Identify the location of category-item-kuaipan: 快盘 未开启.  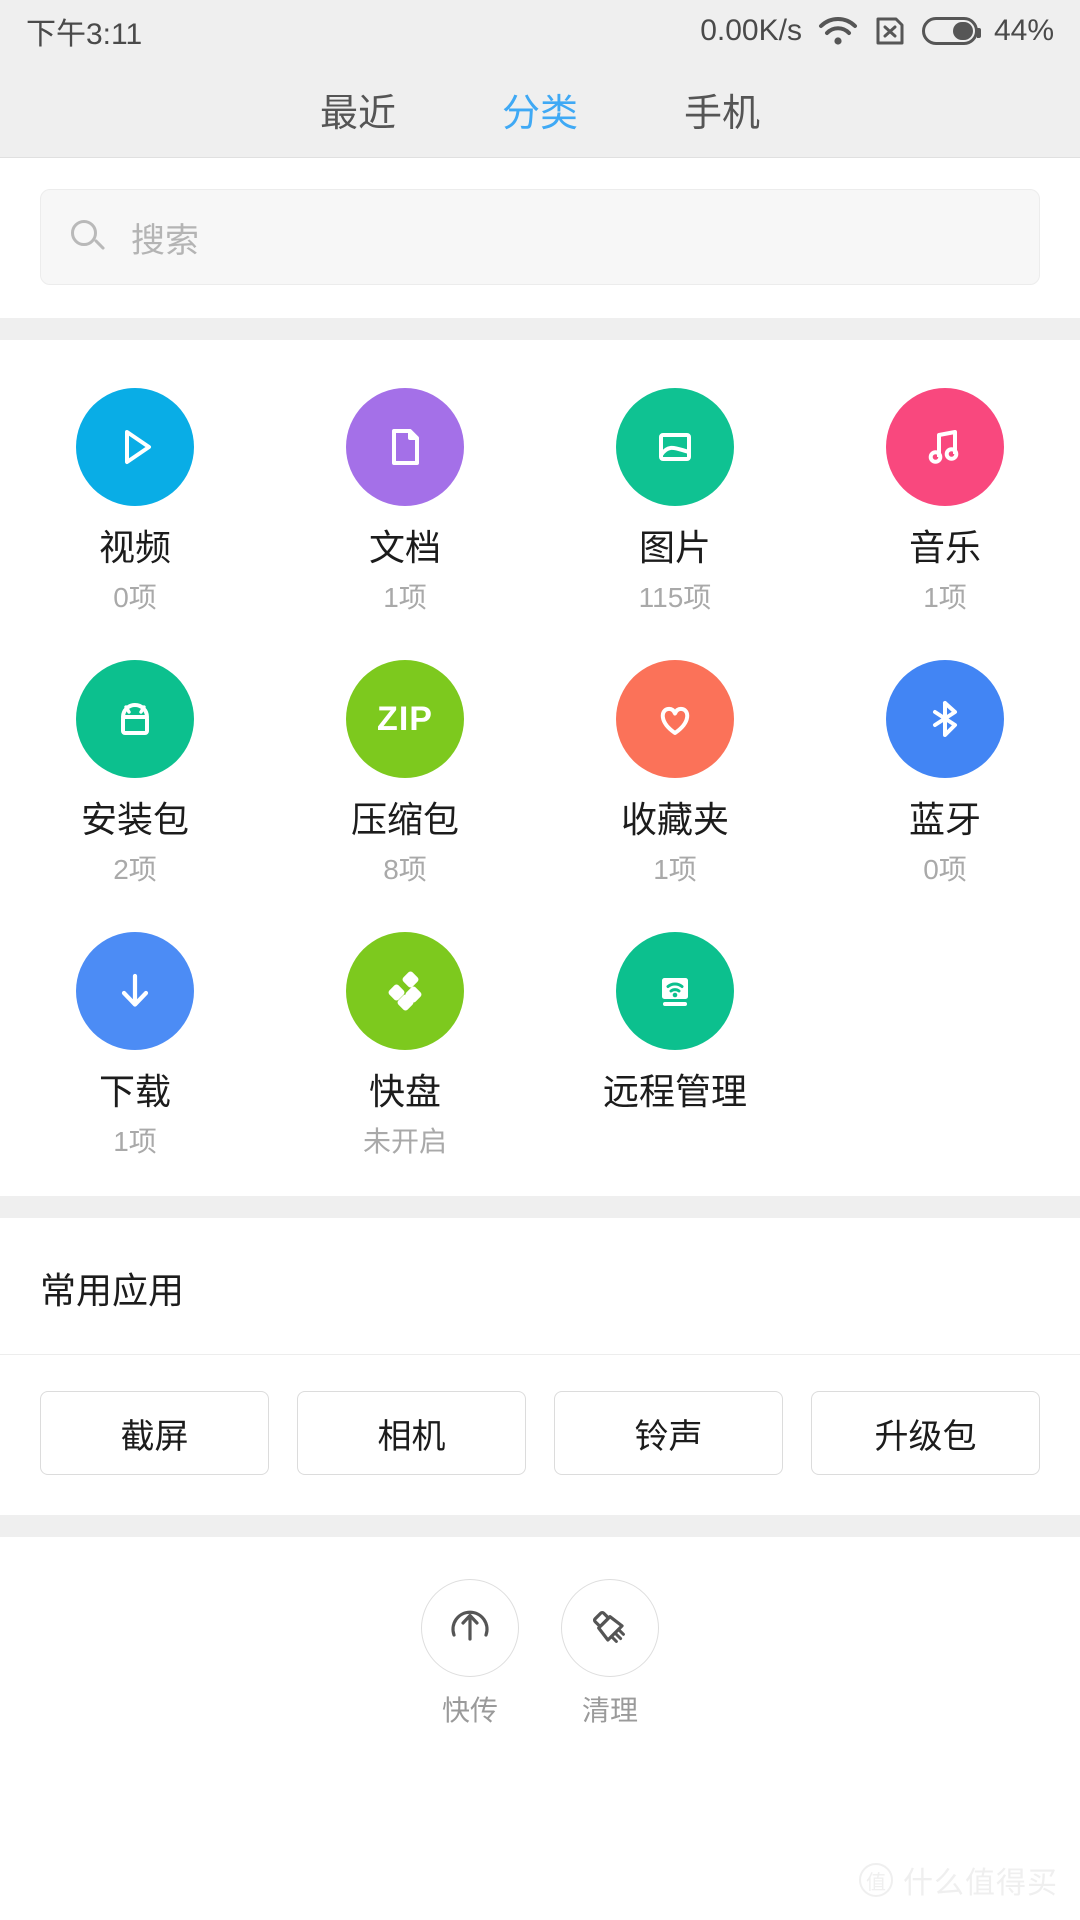
(405, 1044).